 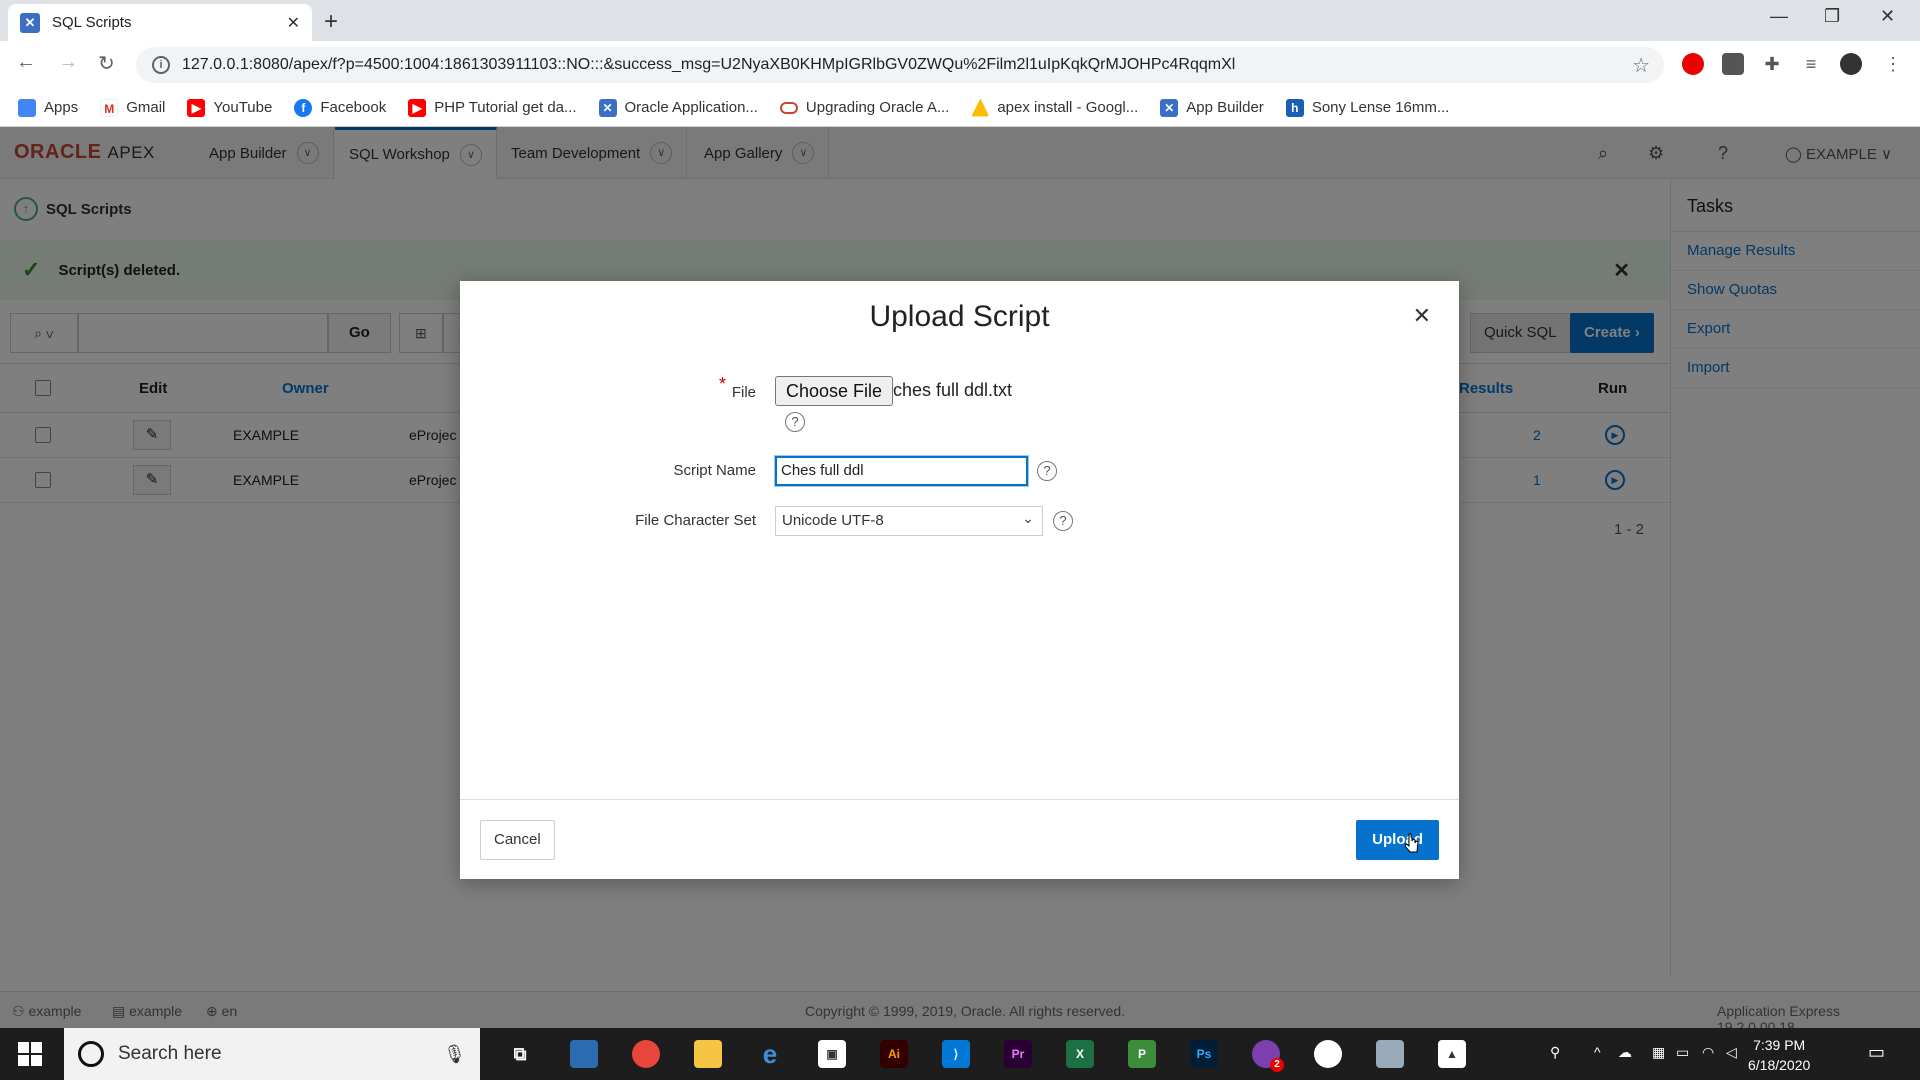 What do you see at coordinates (1887, 16) in the screenshot?
I see `window-close-icon: ✕` at bounding box center [1887, 16].